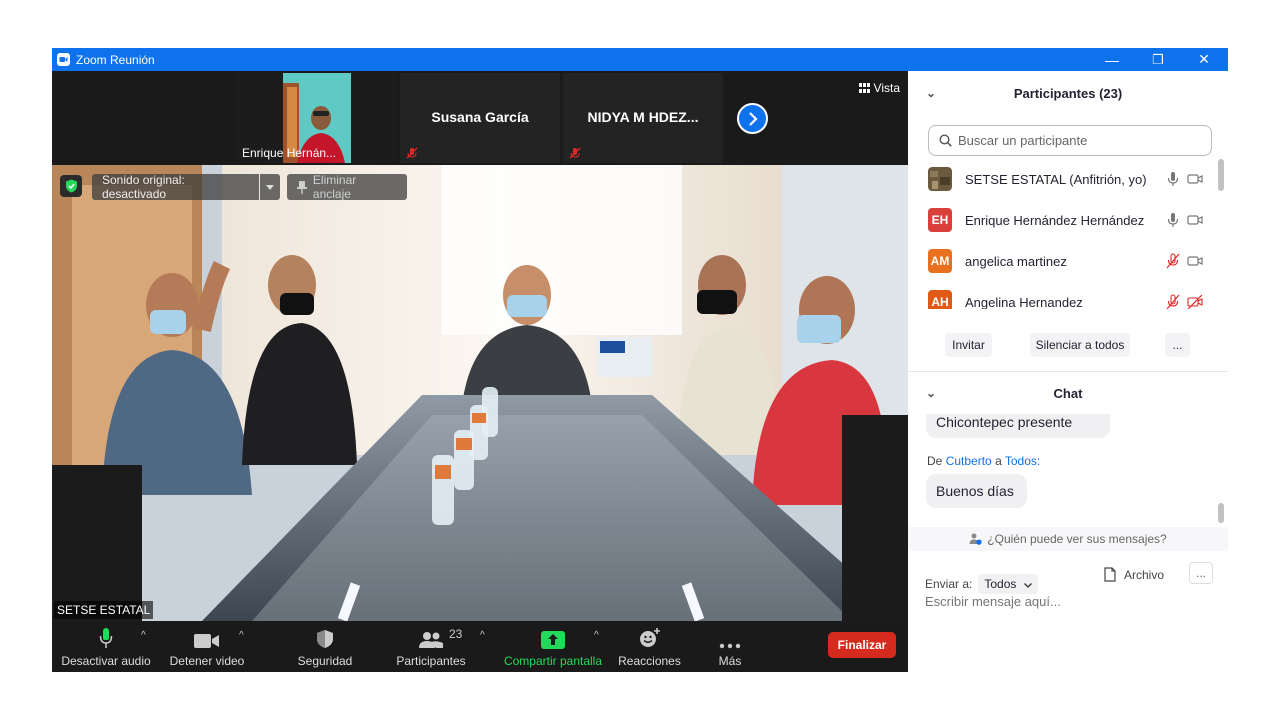 The width and height of the screenshot is (1280, 720). What do you see at coordinates (241, 635) in the screenshot?
I see `video-options-caret: ^` at bounding box center [241, 635].